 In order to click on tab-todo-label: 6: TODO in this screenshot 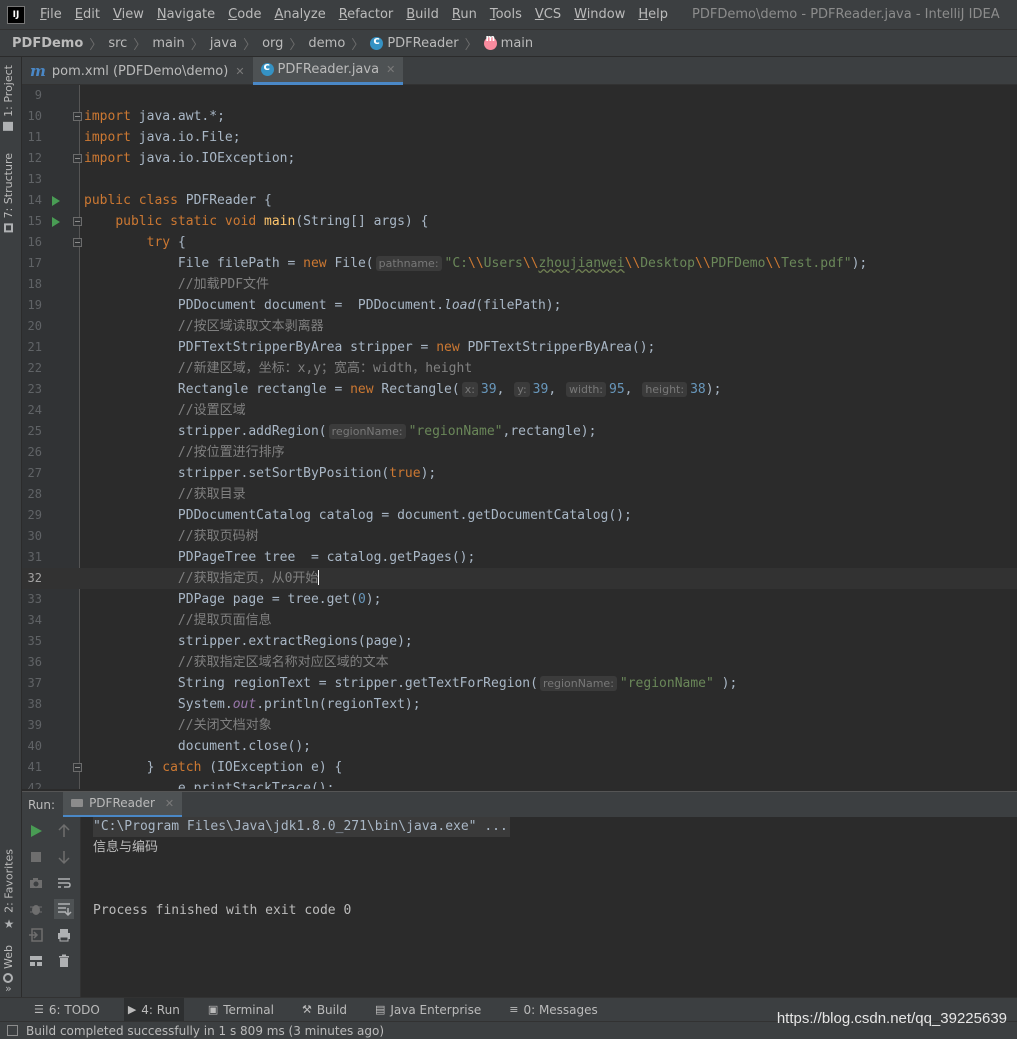, I will do `click(74, 1009)`.